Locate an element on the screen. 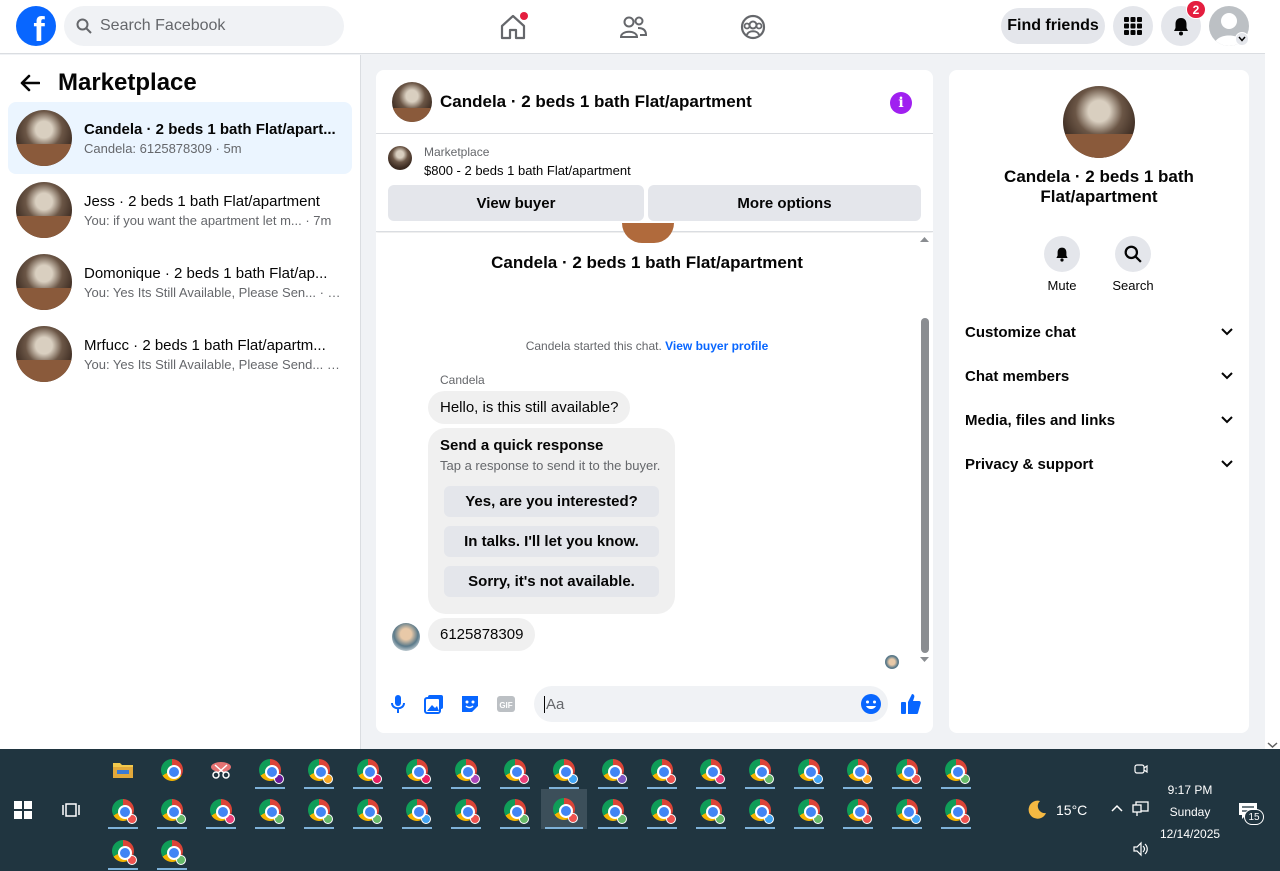  listing-label: Marketplace is located at coordinates (457, 152).